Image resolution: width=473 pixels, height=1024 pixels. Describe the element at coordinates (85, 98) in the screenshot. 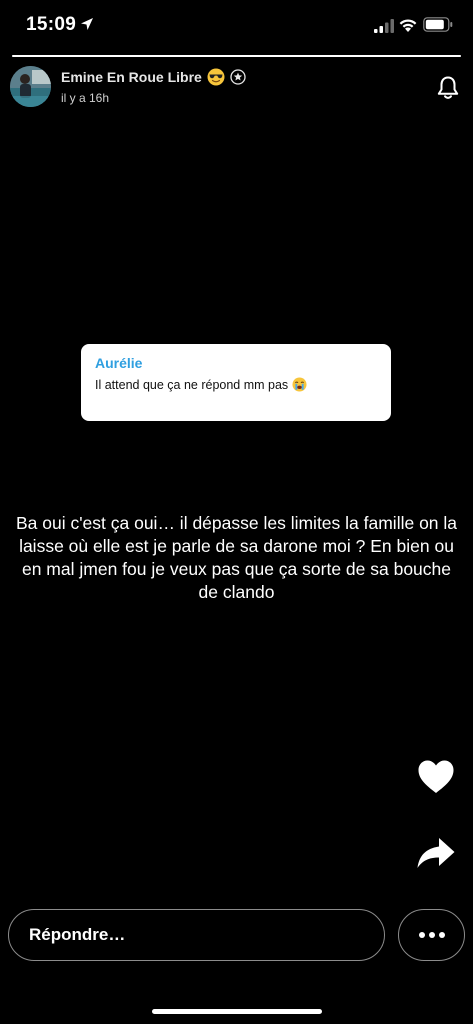

I see `story-timestamp: il y a 16h` at that location.